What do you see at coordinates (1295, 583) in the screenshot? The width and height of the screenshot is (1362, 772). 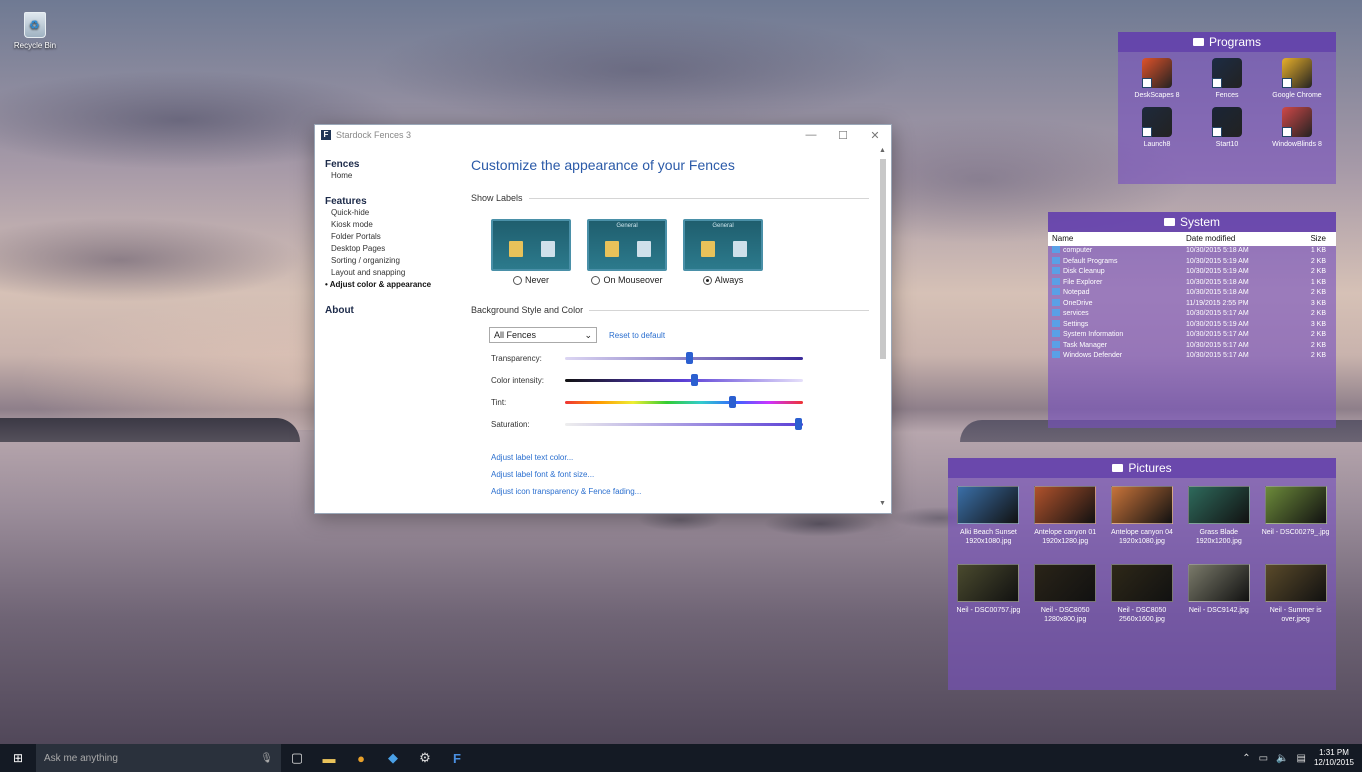 I see `picture-thumbnail` at bounding box center [1295, 583].